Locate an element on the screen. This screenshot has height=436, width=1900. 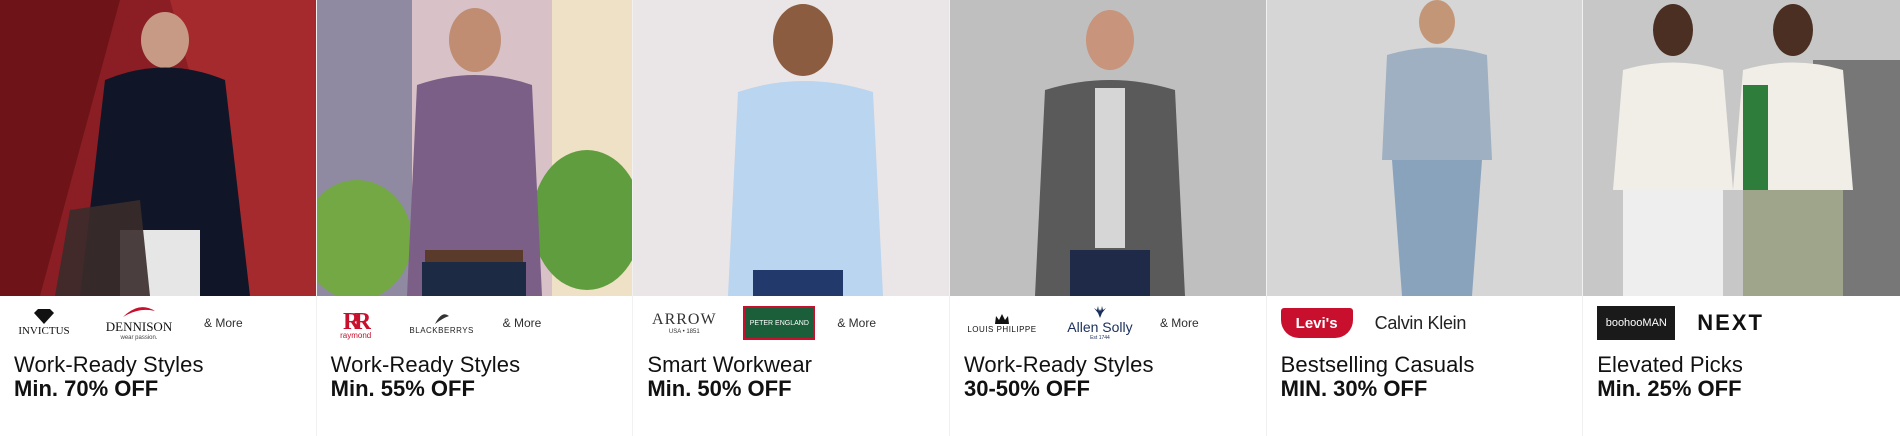
svg-text: R is located at coordinates (362, 320).